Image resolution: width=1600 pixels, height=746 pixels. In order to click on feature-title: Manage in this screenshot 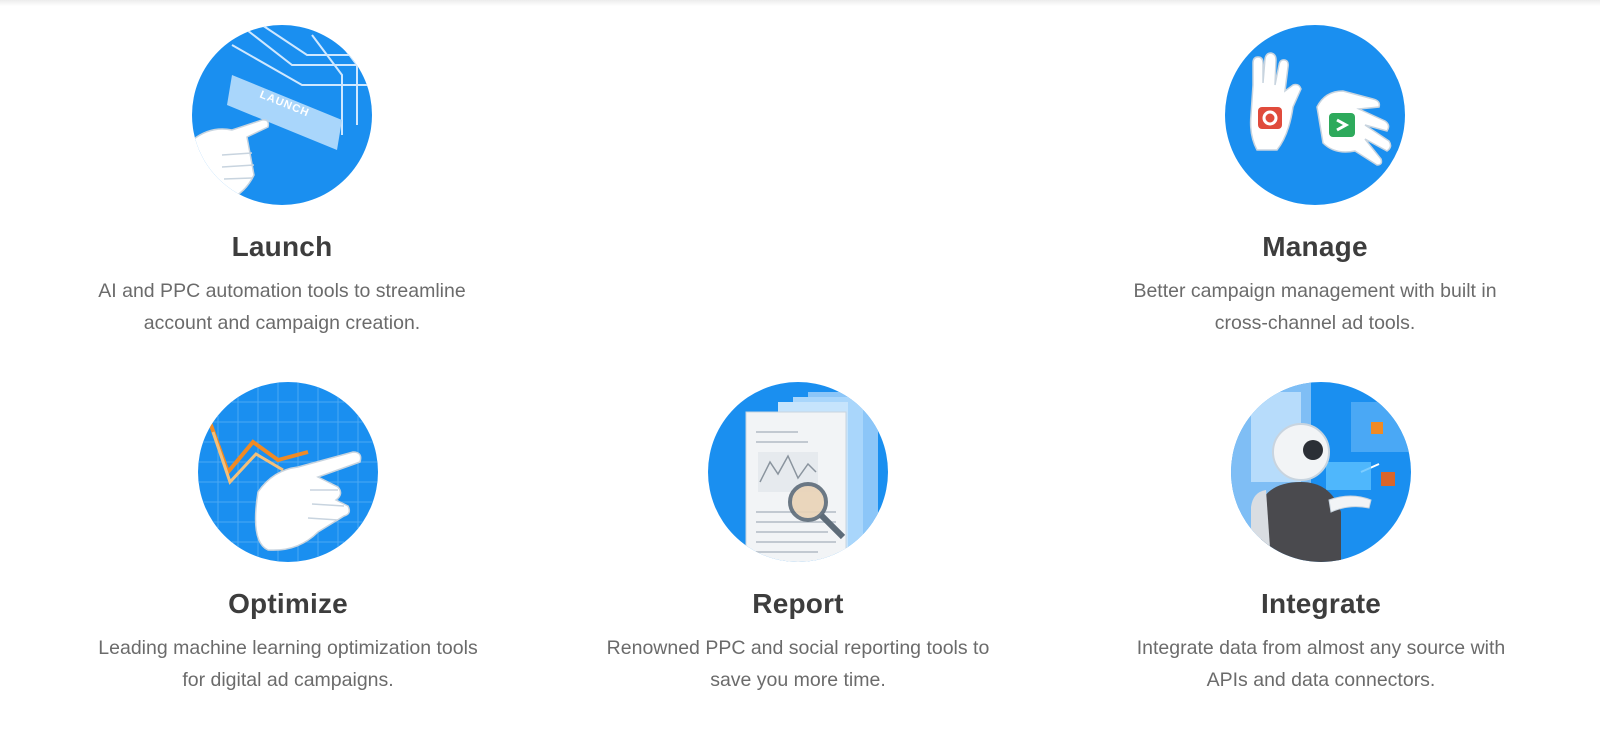, I will do `click(1315, 246)`.